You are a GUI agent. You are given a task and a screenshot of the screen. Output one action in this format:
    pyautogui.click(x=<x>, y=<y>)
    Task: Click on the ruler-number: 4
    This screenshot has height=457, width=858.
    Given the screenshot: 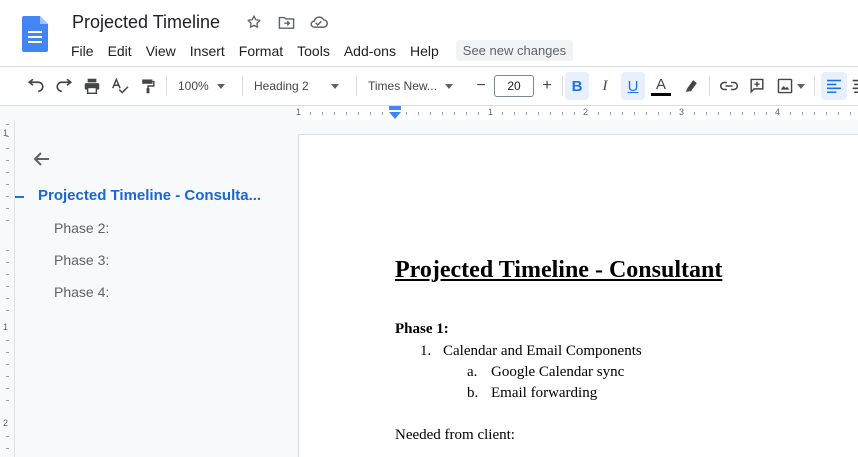 What is the action you would take?
    pyautogui.click(x=778, y=112)
    